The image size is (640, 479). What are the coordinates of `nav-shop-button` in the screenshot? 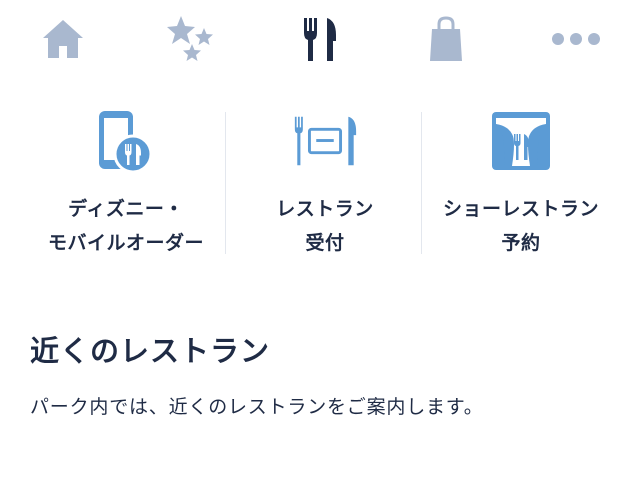 It's located at (446, 39).